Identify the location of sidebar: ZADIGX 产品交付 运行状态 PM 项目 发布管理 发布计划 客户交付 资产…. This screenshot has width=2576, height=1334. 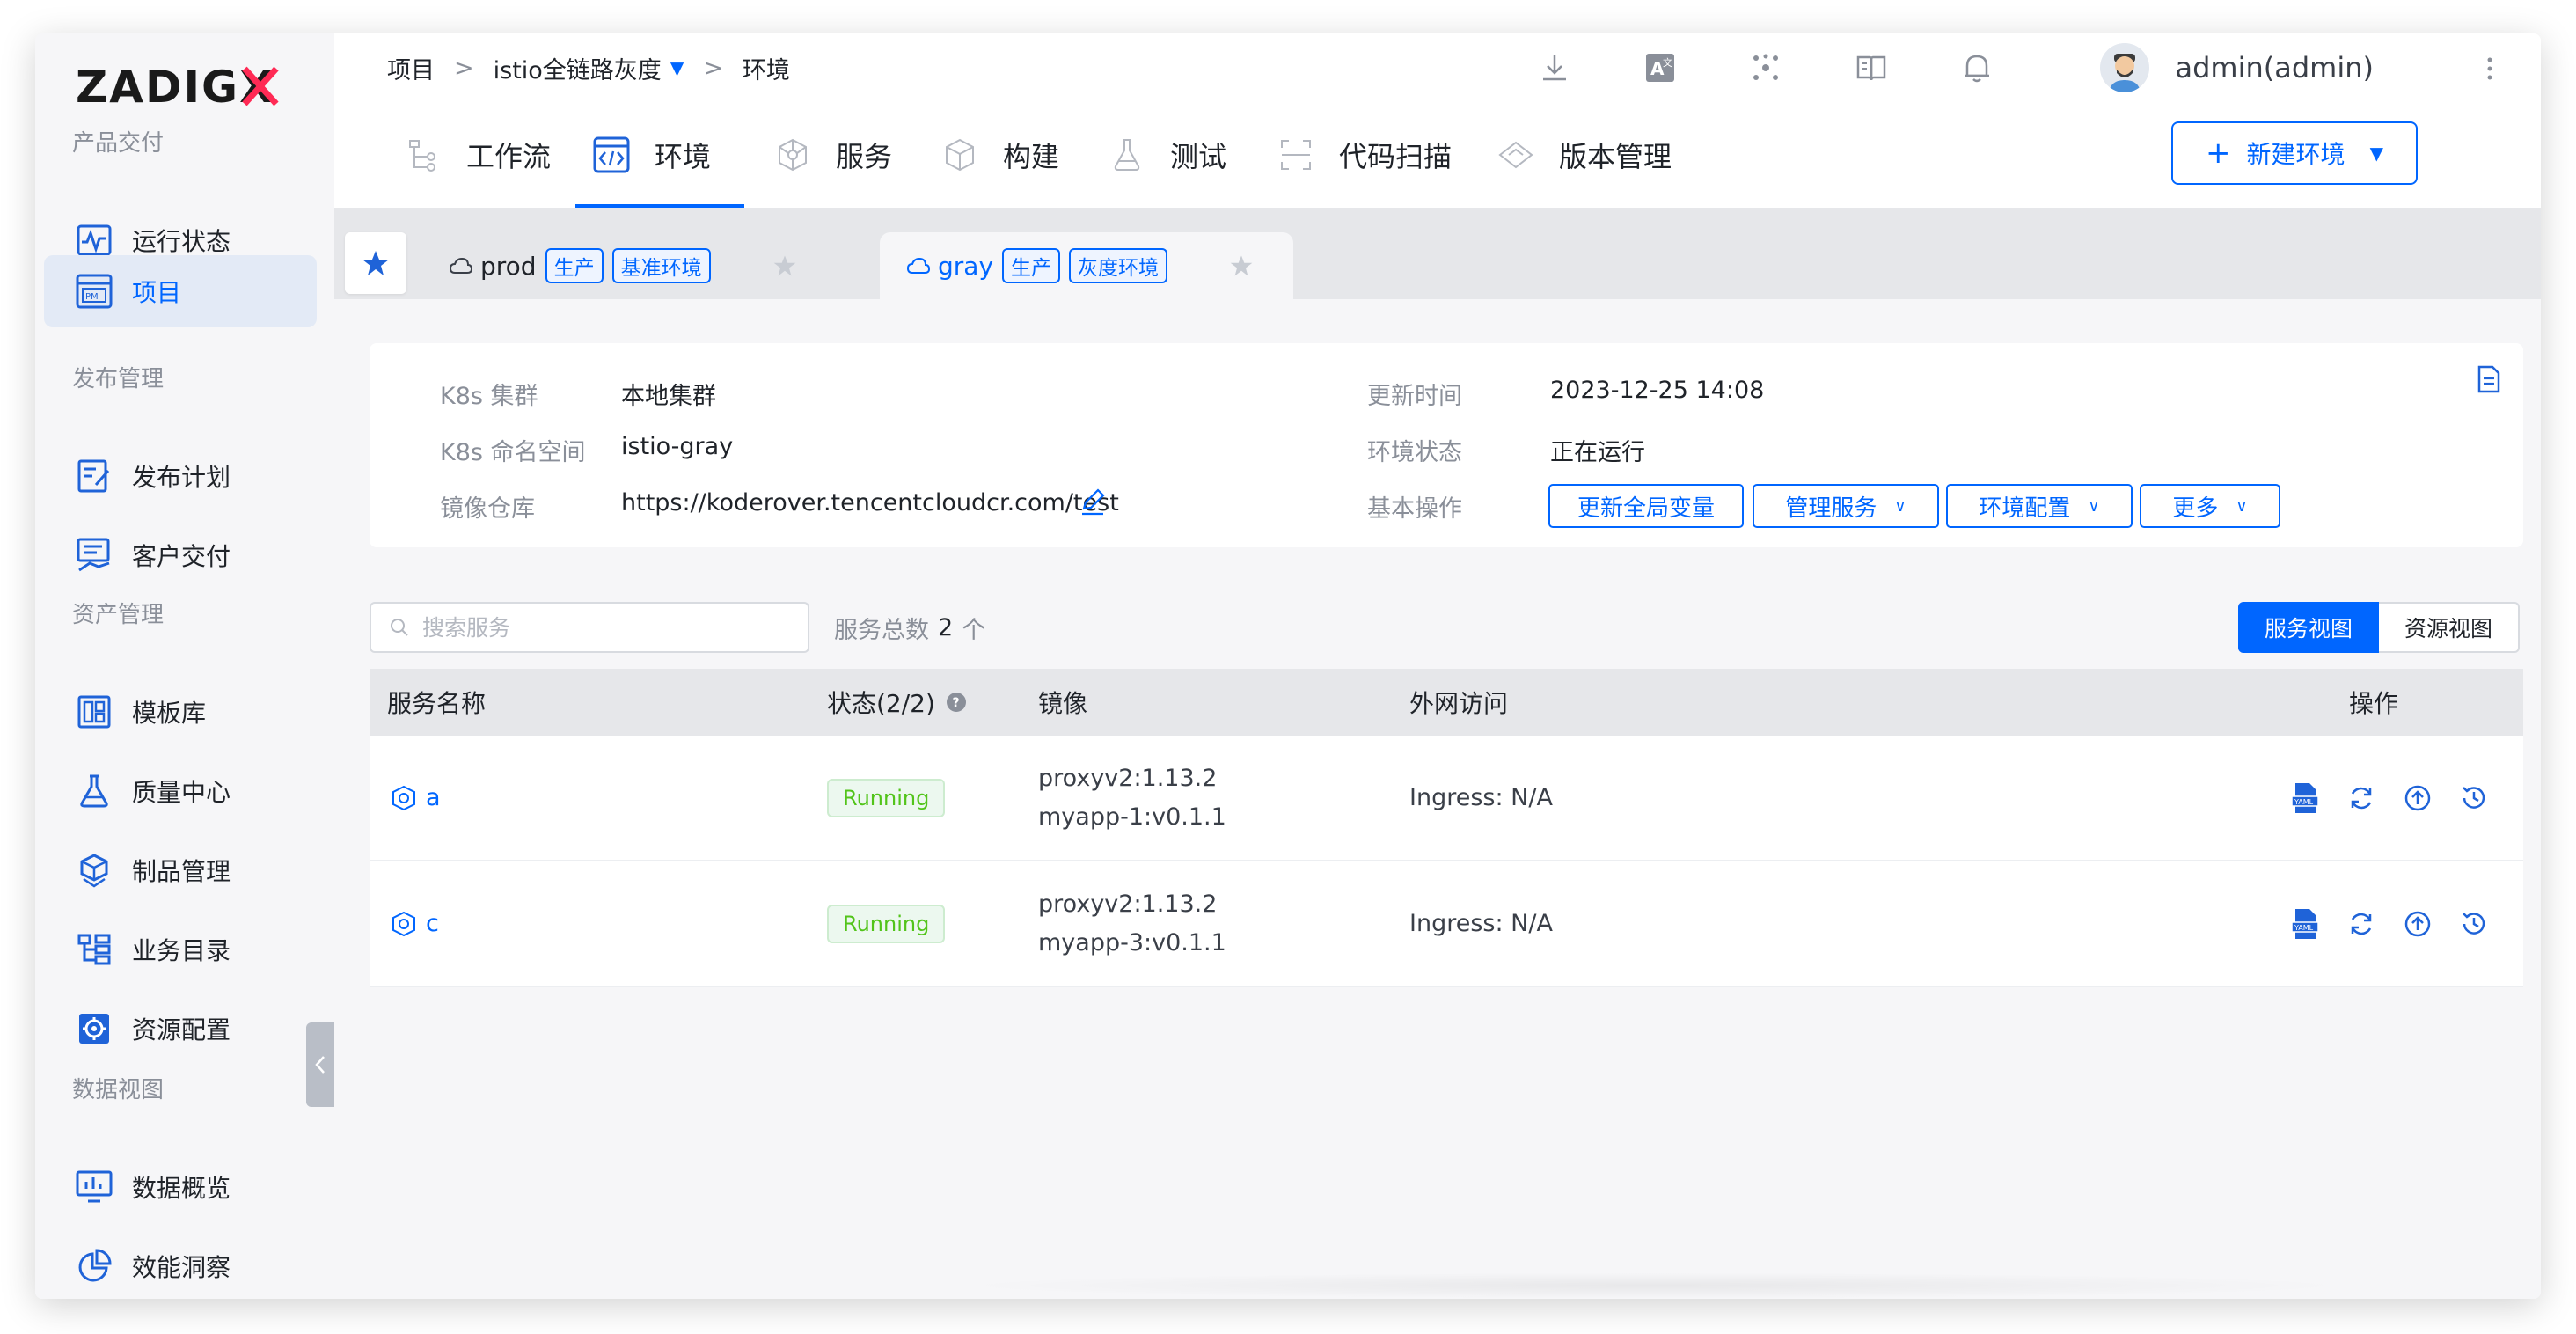
(184, 666).